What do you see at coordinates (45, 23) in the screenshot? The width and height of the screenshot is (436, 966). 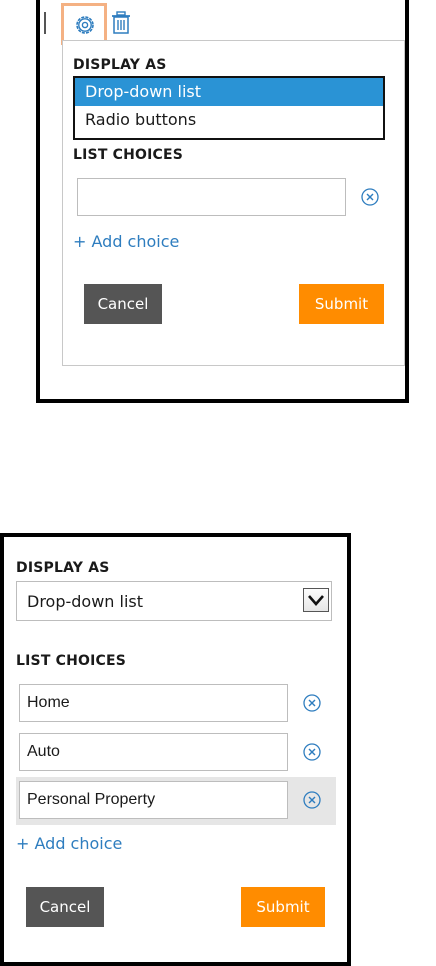 I see `toolbar-divider` at bounding box center [45, 23].